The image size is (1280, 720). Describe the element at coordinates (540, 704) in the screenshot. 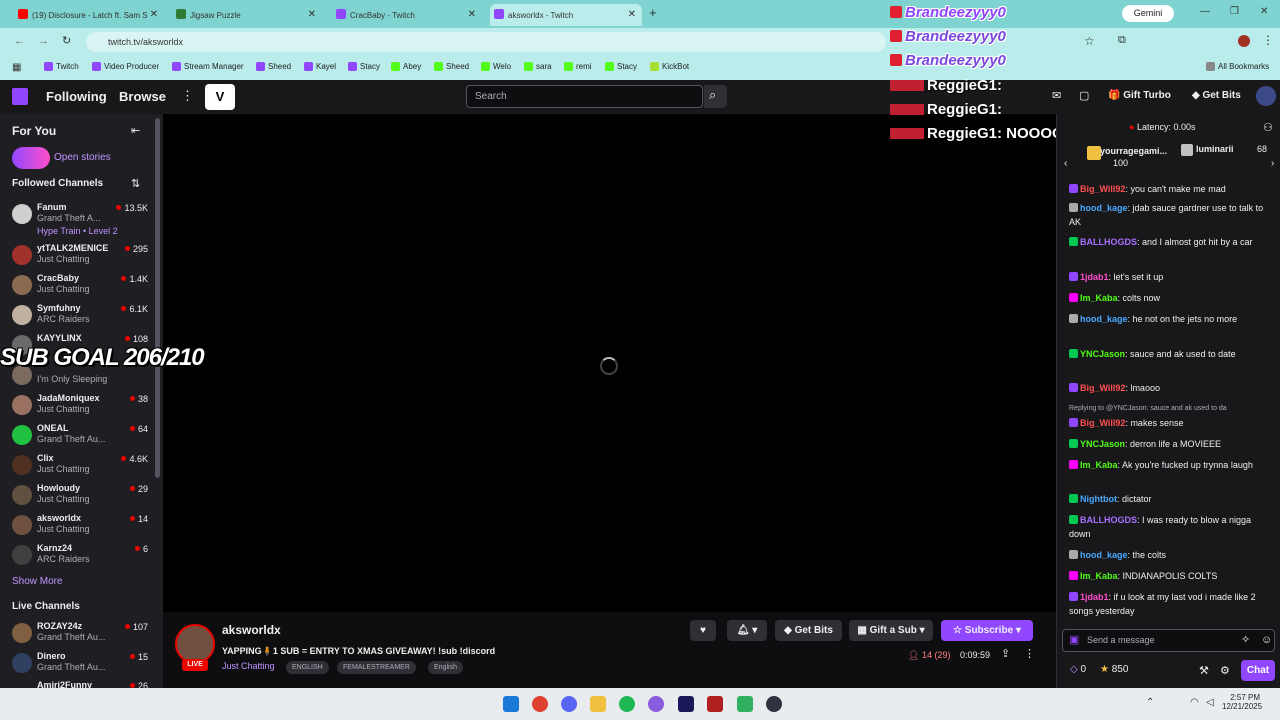

I see `chrome-icon` at that location.